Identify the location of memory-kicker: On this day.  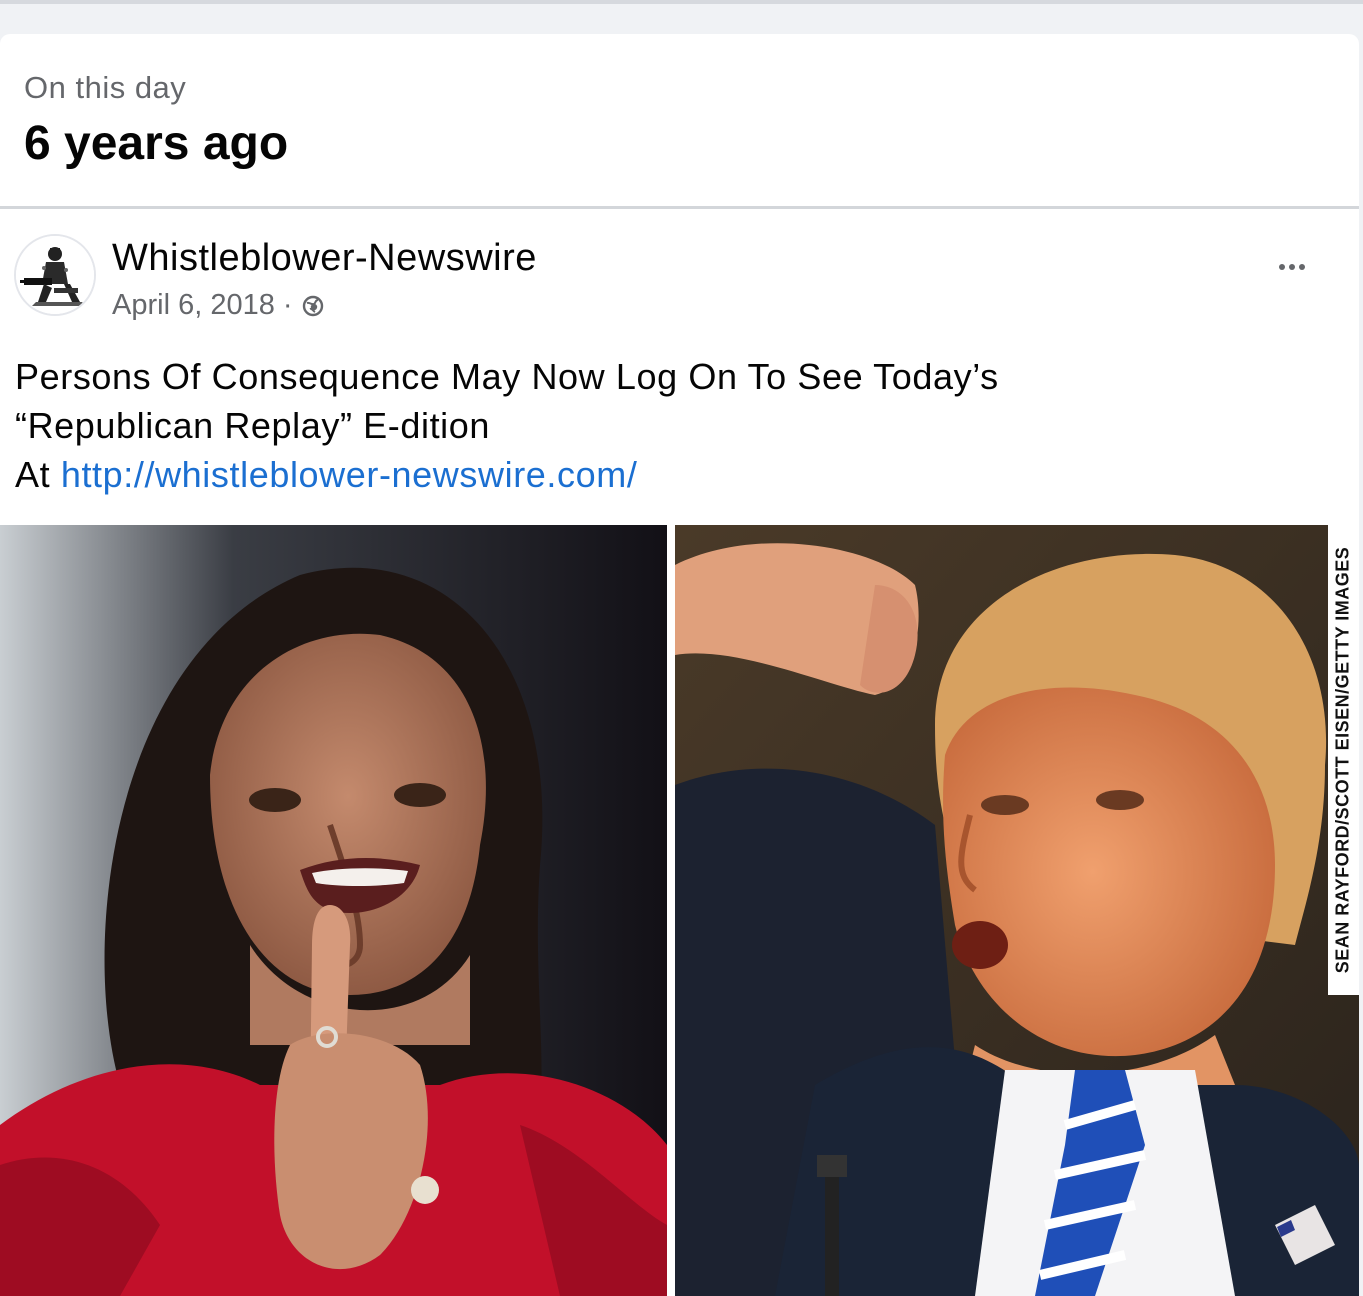
(105, 87).